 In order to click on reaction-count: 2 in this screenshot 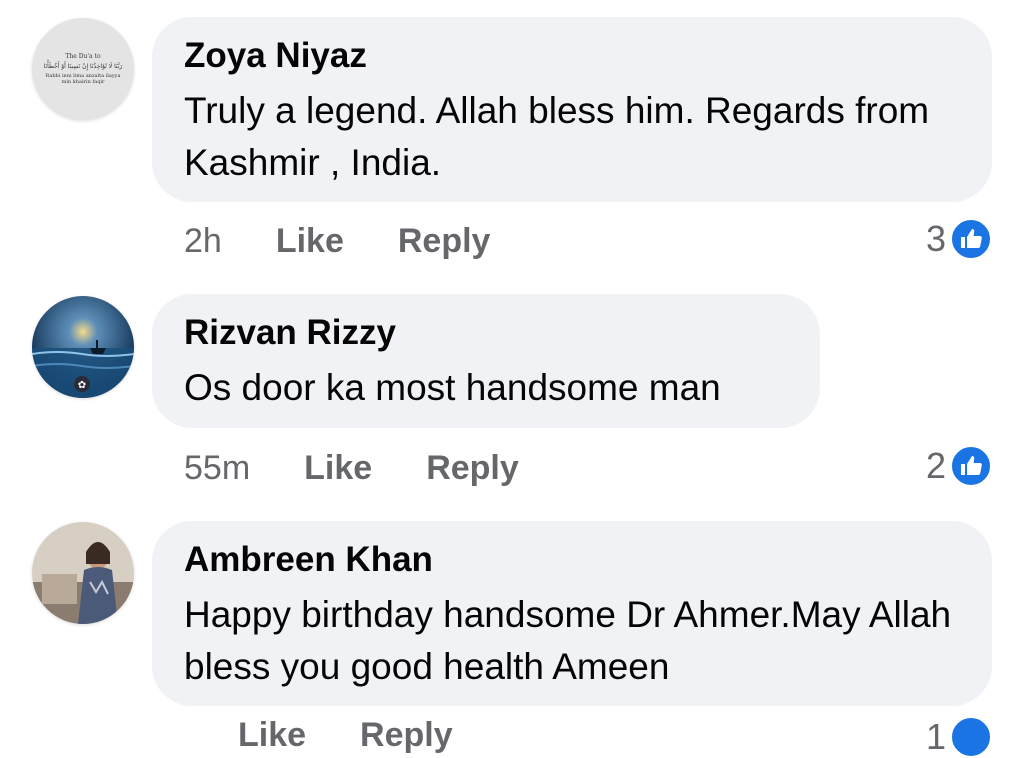, I will do `click(935, 465)`.